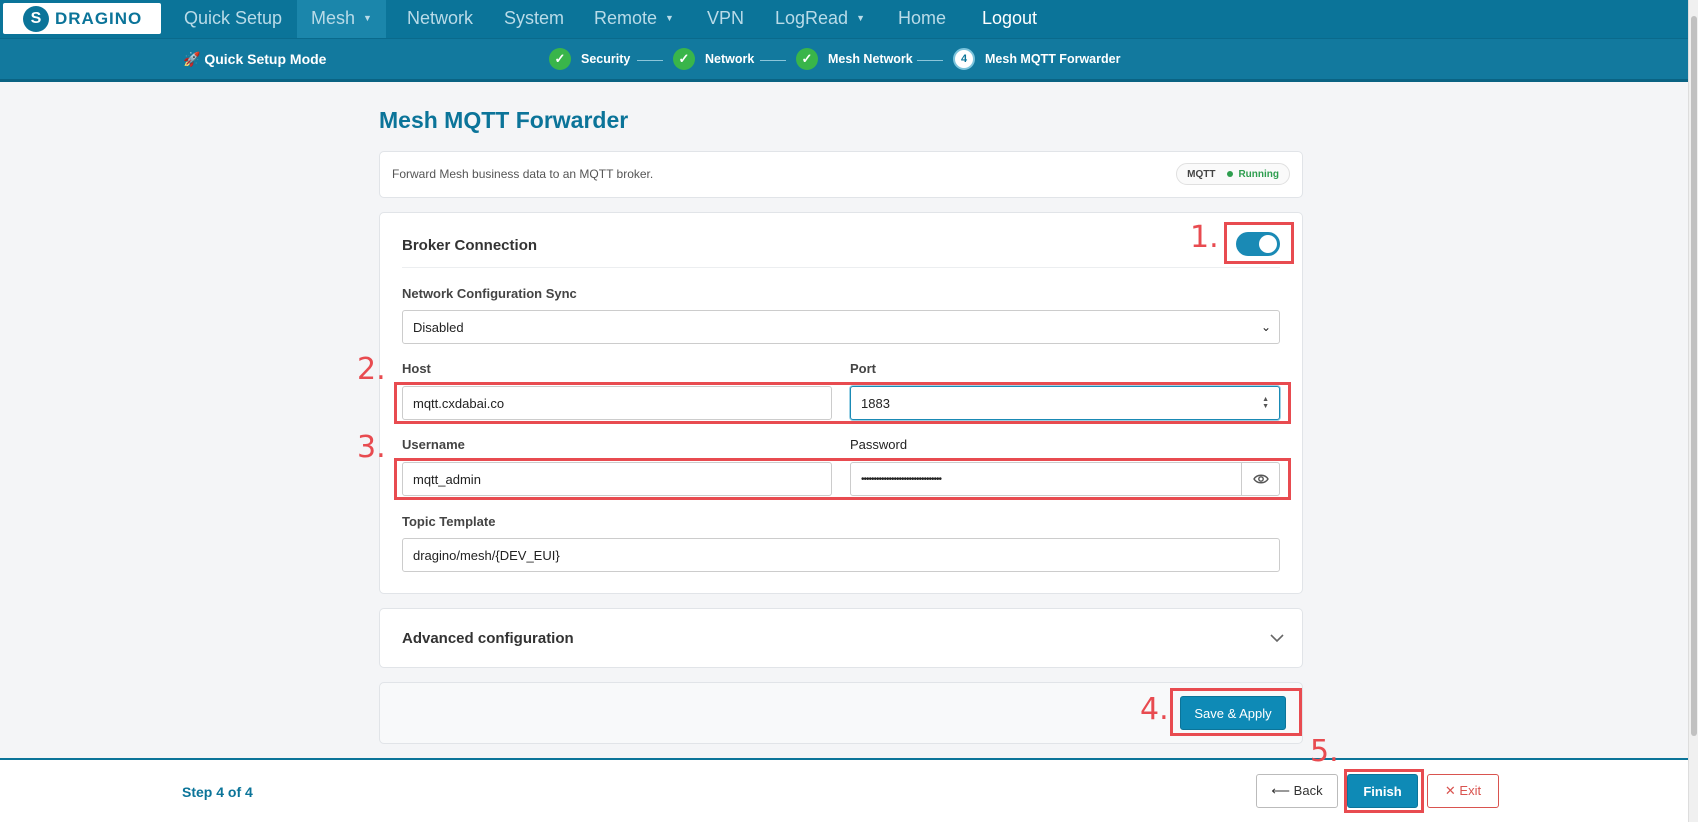  I want to click on nav-mesh: Mesh ▼, so click(341, 19).